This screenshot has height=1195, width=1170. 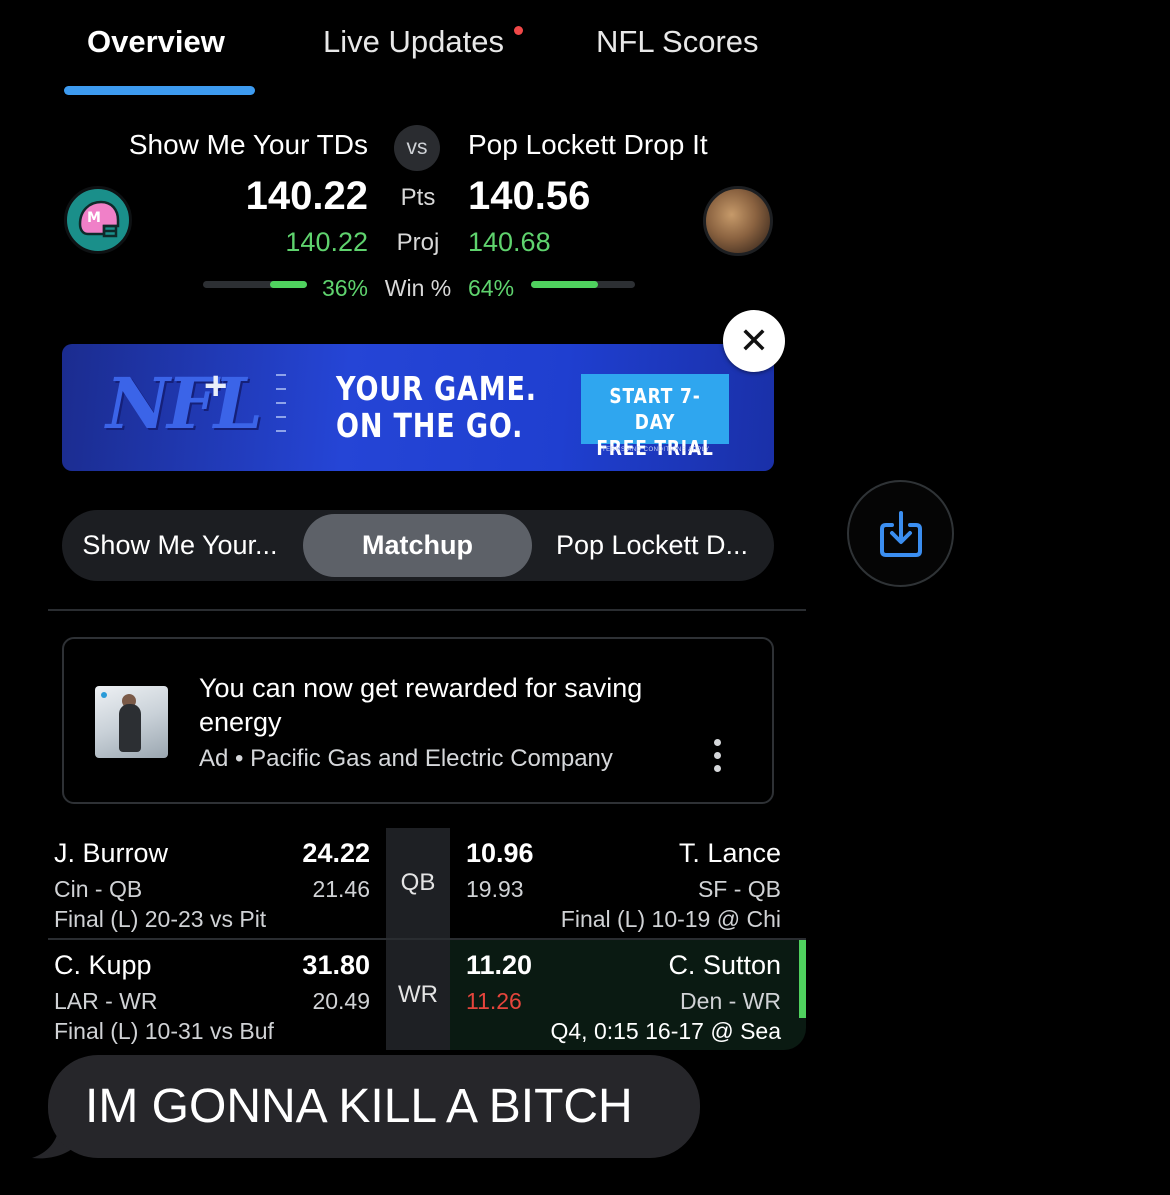 What do you see at coordinates (656, 450) in the screenshot?
I see `banner-terms: TERMS AND CONDITIONS APPLY` at bounding box center [656, 450].